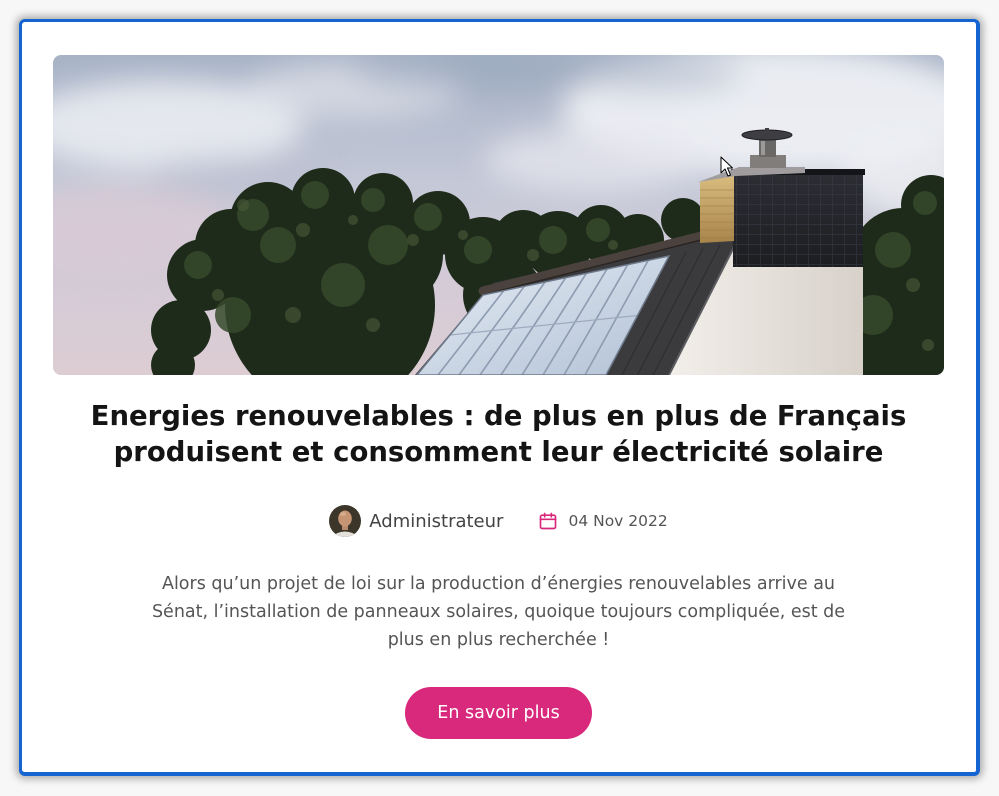  What do you see at coordinates (548, 521) in the screenshot?
I see `calendar-icon` at bounding box center [548, 521].